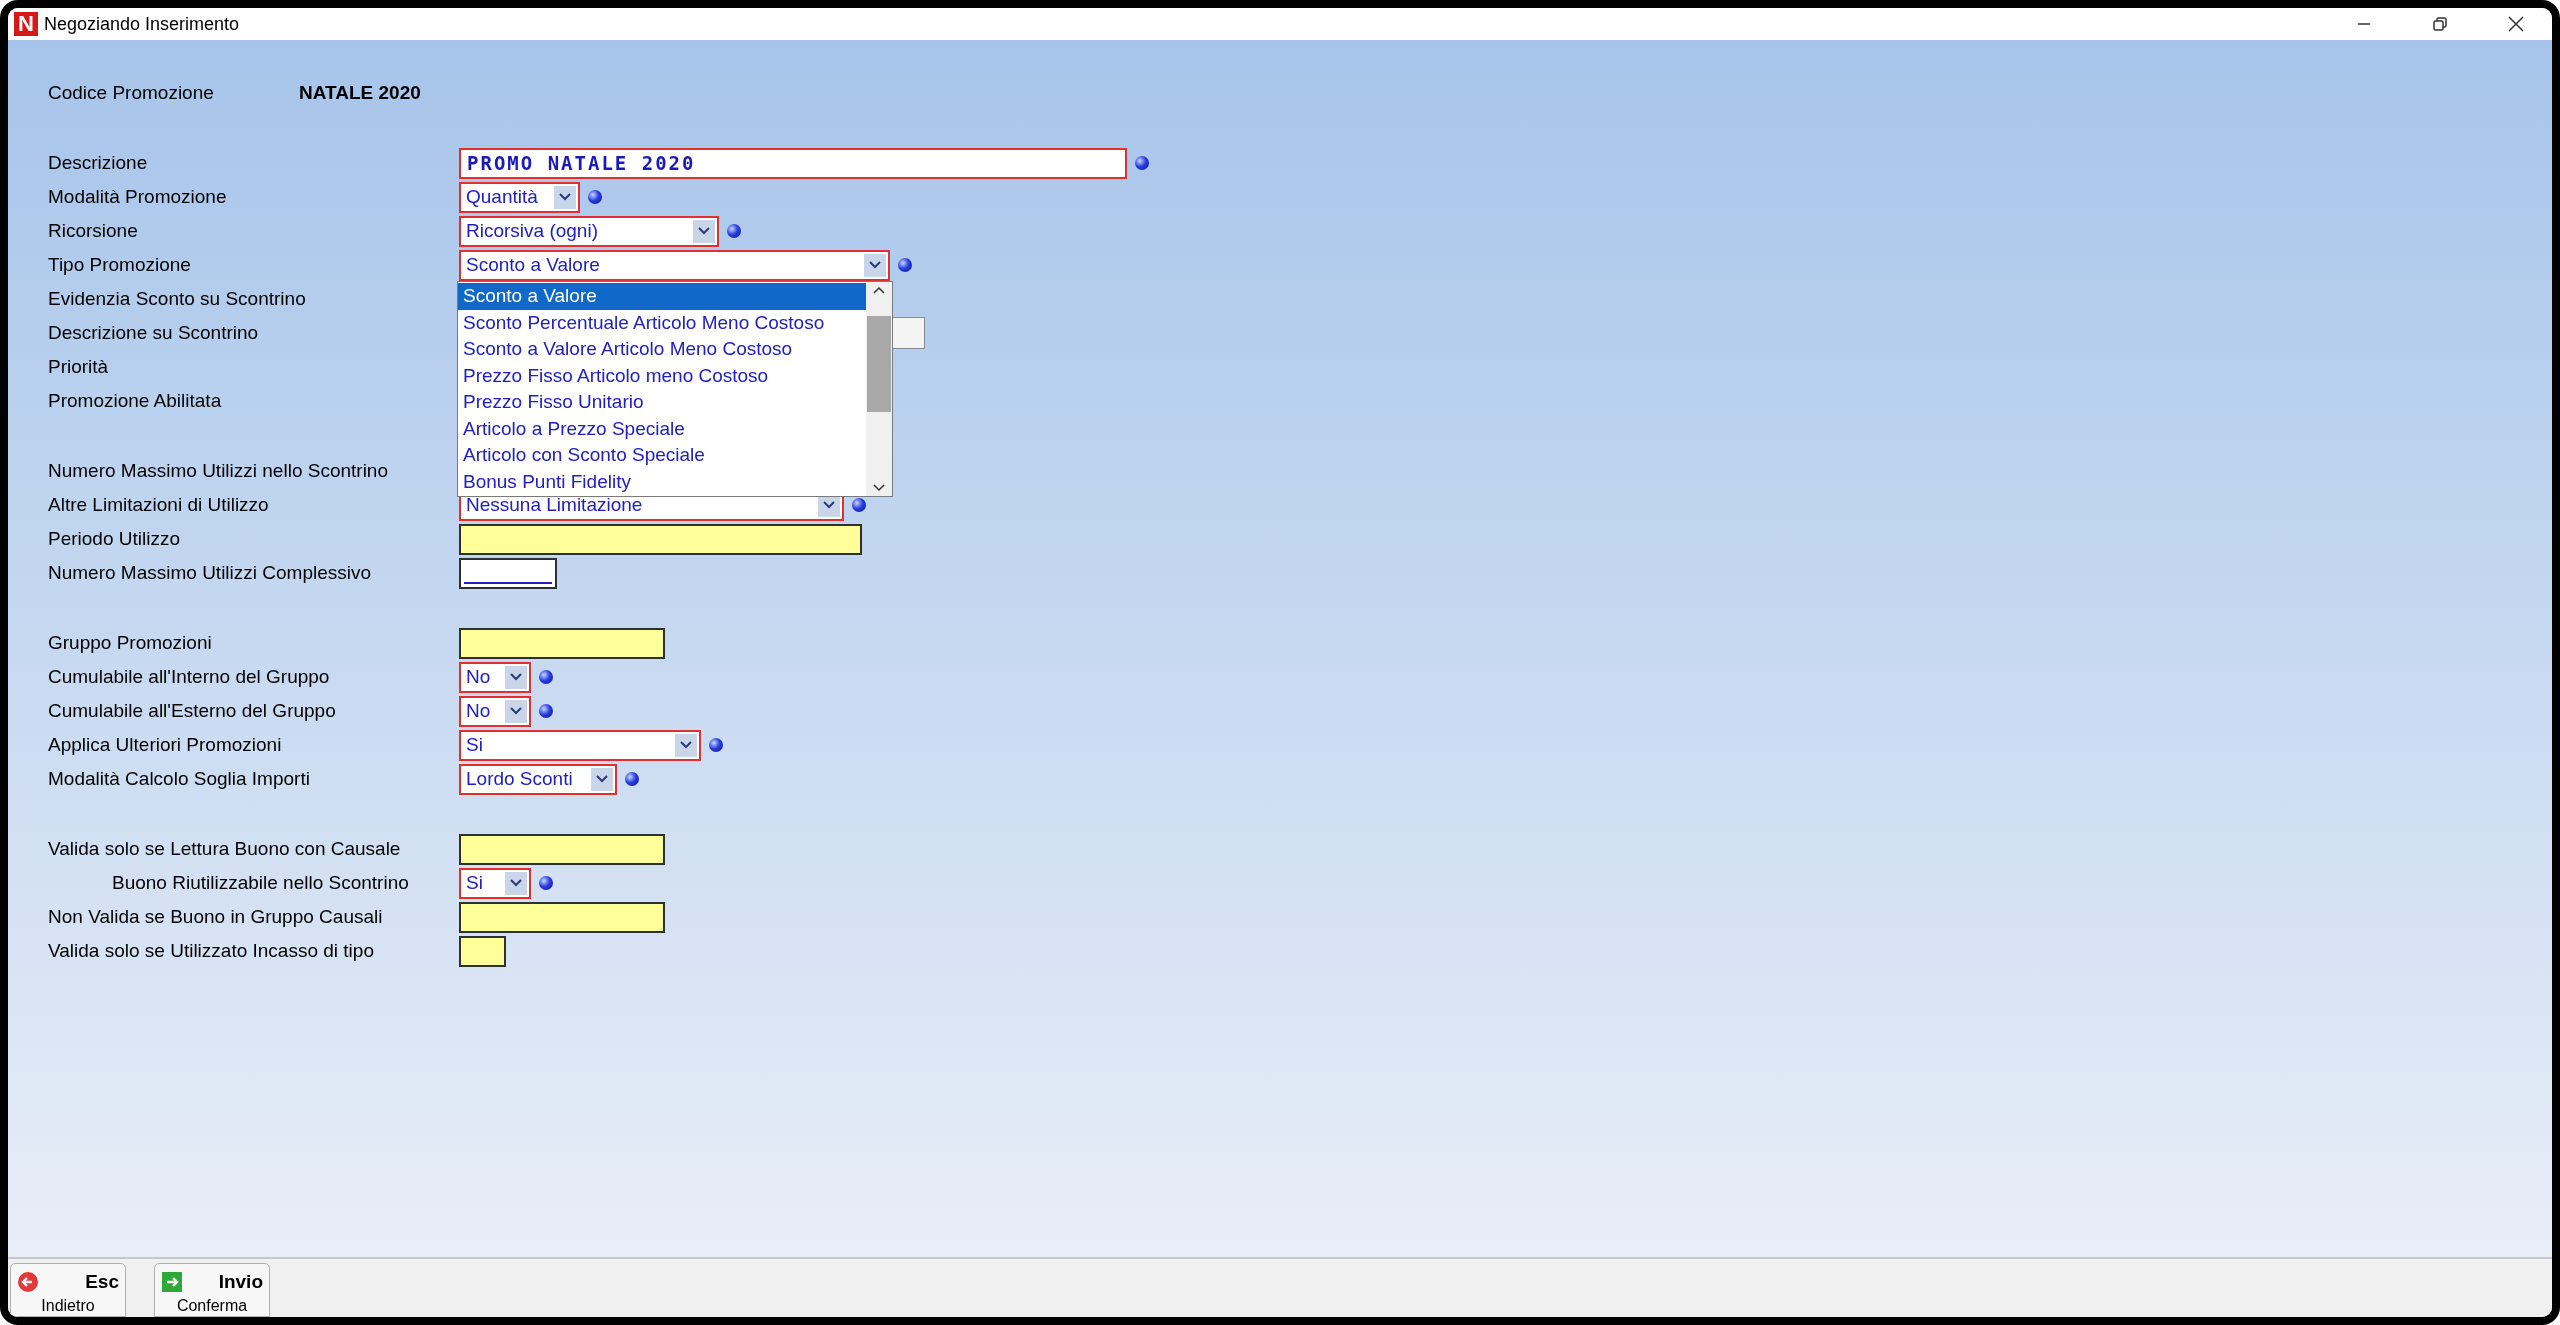  What do you see at coordinates (68, 1290) in the screenshot?
I see `back-button: Esc Indietro` at bounding box center [68, 1290].